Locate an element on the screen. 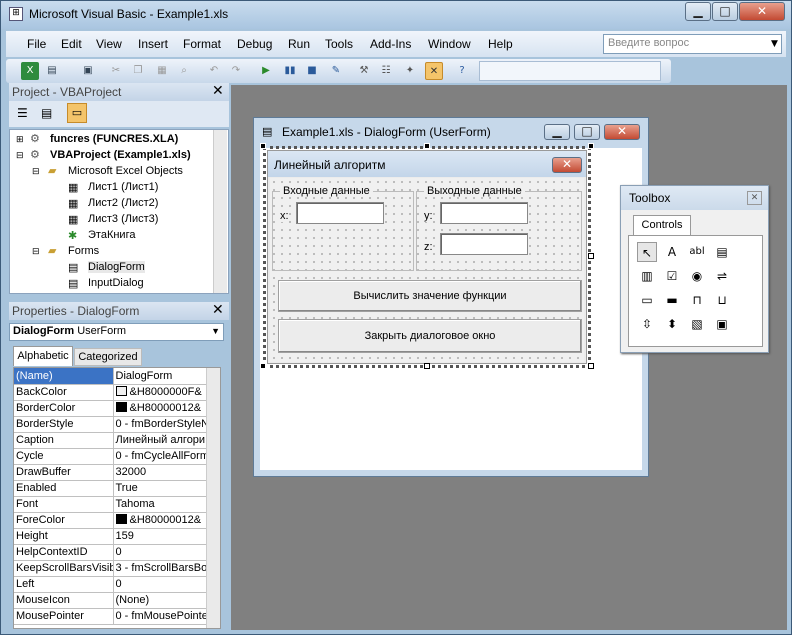  property-value: 3 - fmScrollBarsBot is located at coordinates (160, 568).